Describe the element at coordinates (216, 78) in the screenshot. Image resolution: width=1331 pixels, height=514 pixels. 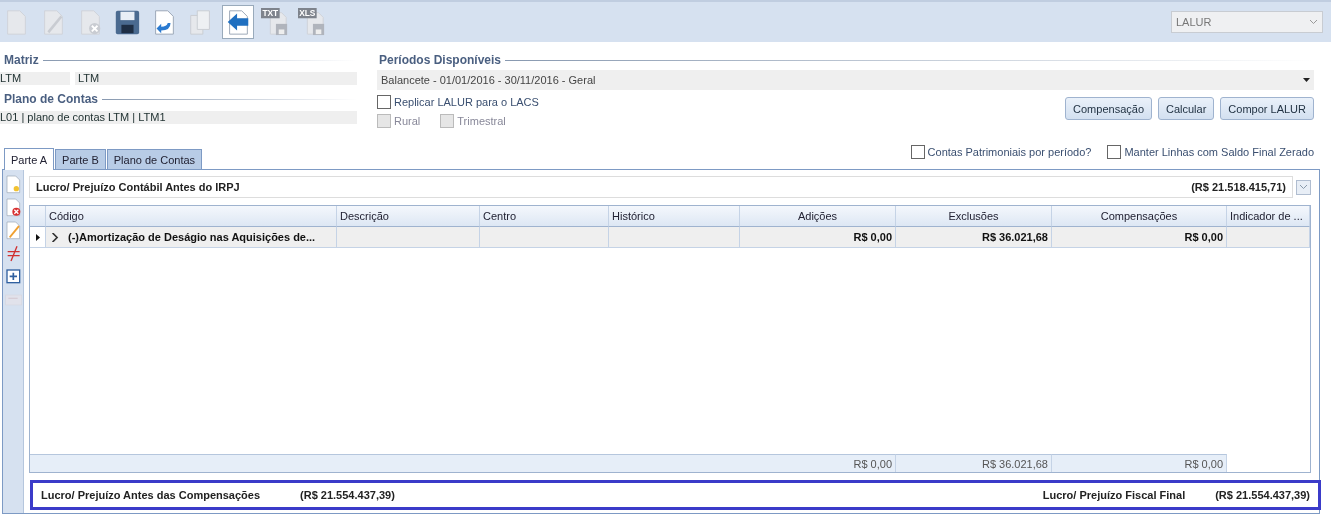
I see `name-field: LTM` at that location.